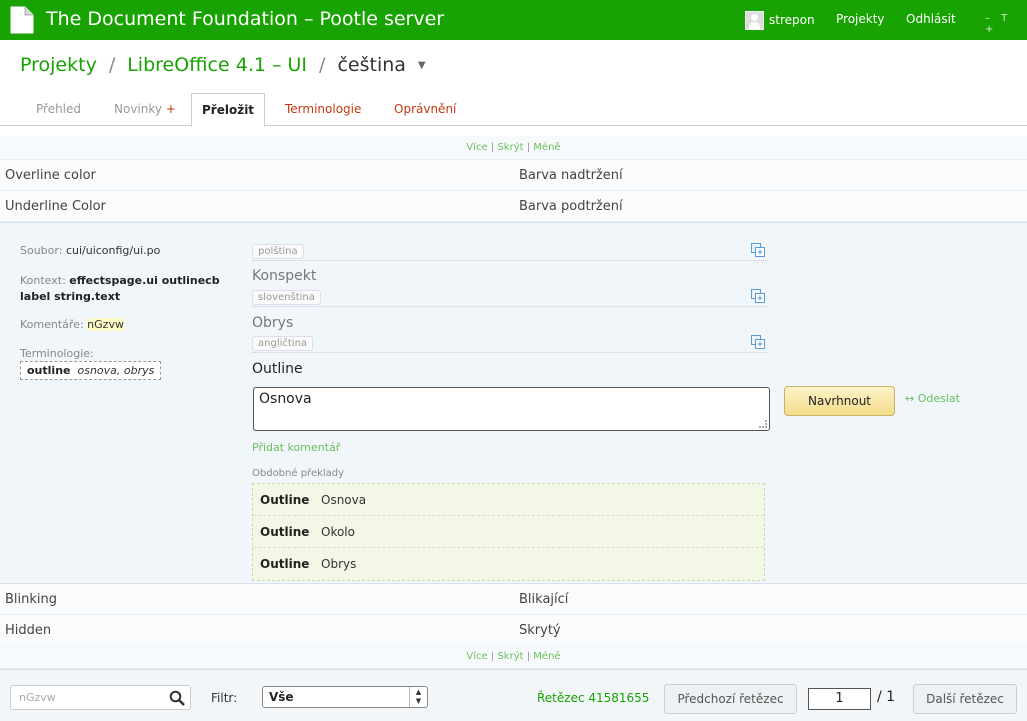 The image size is (1027, 721). What do you see at coordinates (277, 369) in the screenshot?
I see `source-text: Outline` at bounding box center [277, 369].